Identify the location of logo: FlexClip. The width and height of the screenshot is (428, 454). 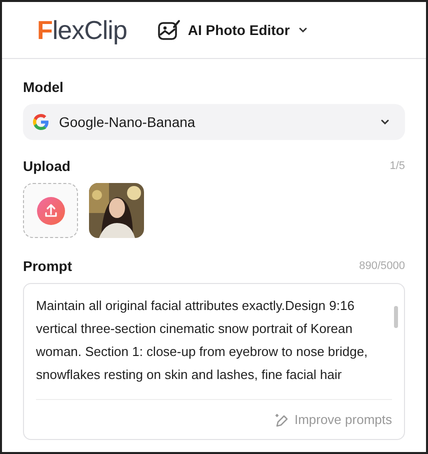
(82, 30).